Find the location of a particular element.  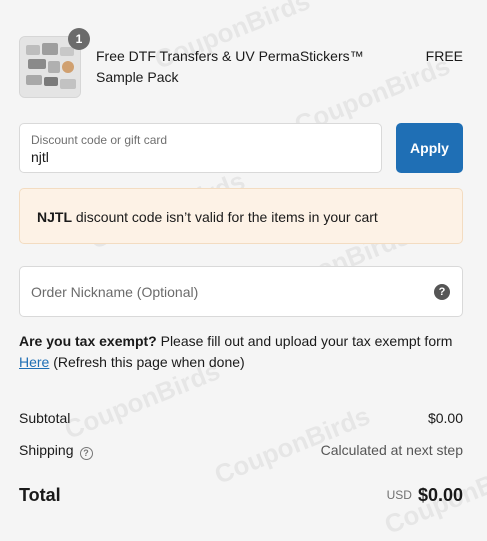

total-value-group: USD $0.00 is located at coordinates (425, 495).